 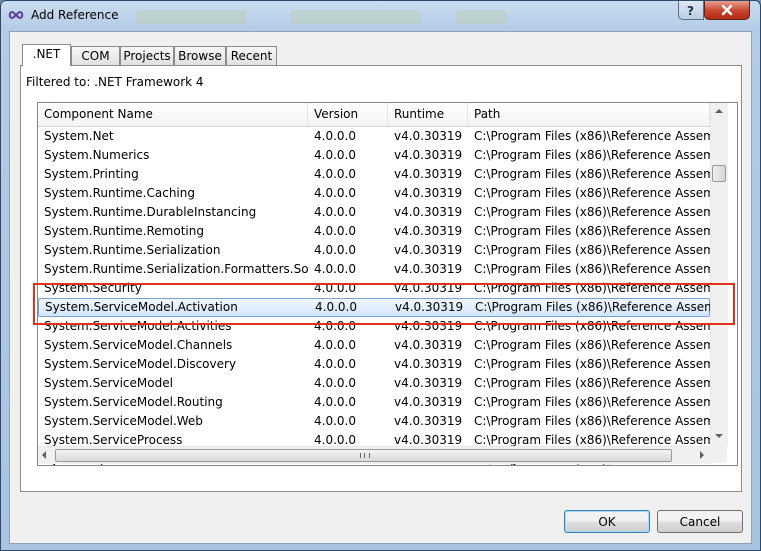 What do you see at coordinates (133, 402) in the screenshot?
I see `cell-name: System.ServiceModel.Routing` at bounding box center [133, 402].